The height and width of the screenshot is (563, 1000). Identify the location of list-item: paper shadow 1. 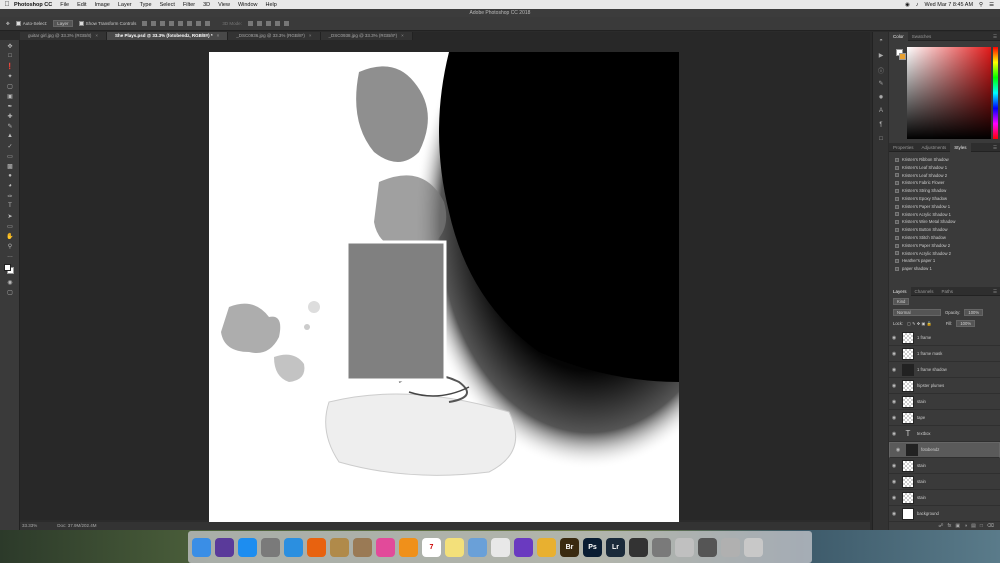
(945, 269).